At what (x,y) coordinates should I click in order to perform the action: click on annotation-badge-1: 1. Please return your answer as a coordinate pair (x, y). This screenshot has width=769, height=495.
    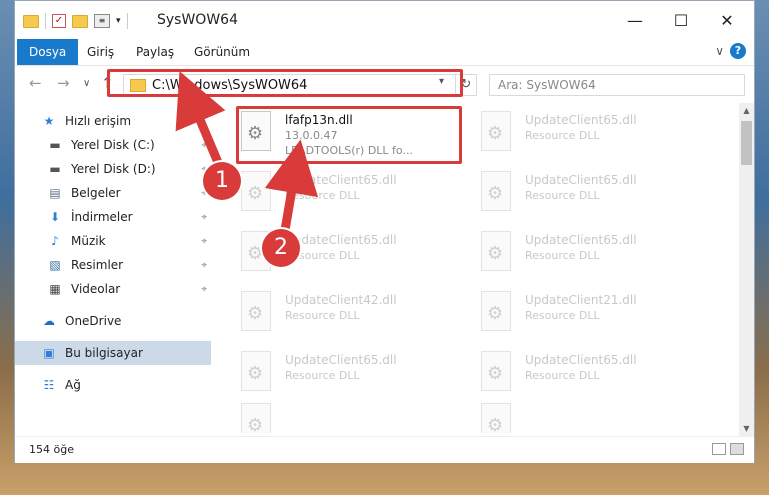
    Looking at the image, I should click on (222, 181).